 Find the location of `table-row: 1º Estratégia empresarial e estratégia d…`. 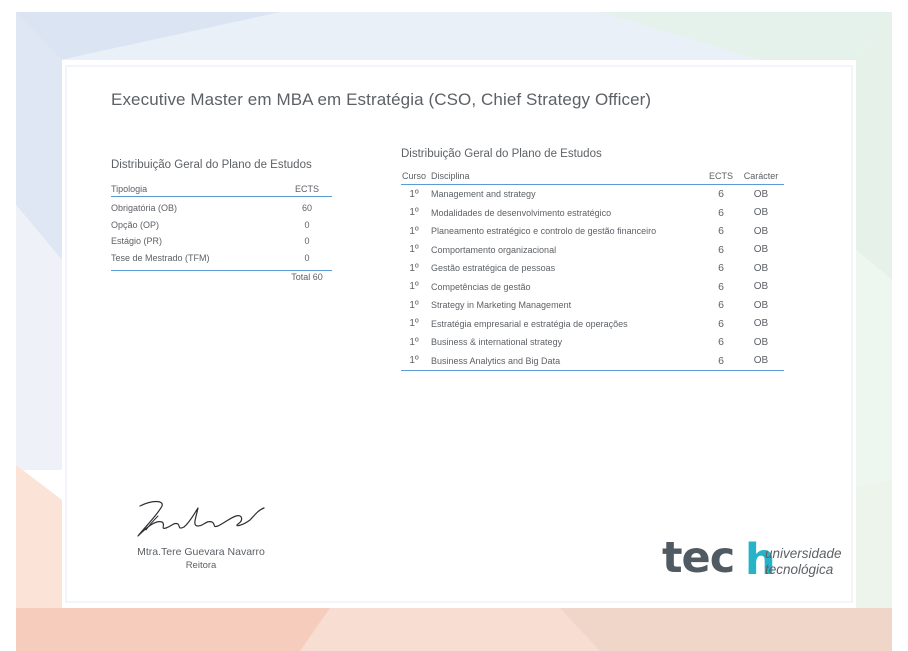

table-row: 1º Estratégia empresarial e estratégia d… is located at coordinates (592, 324).